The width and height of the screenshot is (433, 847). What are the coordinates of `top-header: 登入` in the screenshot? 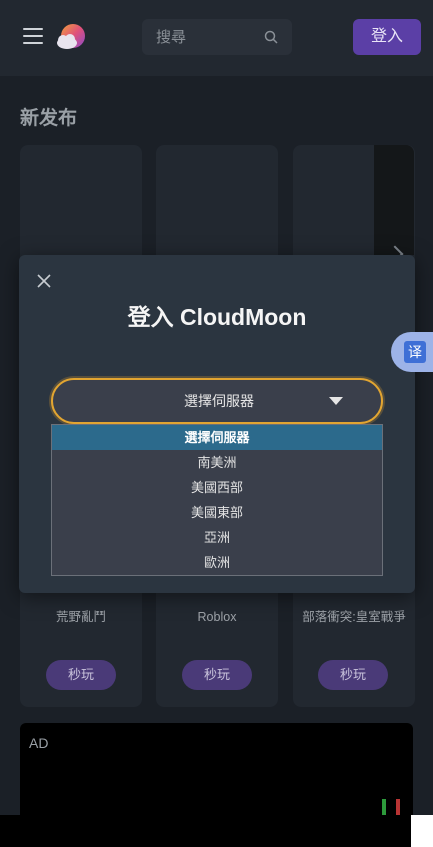 It's located at (216, 38).